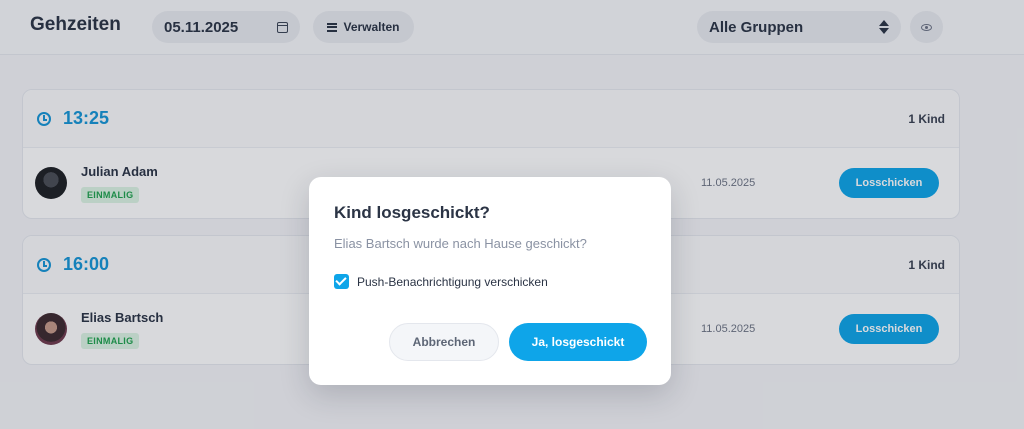  What do you see at coordinates (452, 282) in the screenshot?
I see `push-notification-label: Push-Benachrichtigung verschicken` at bounding box center [452, 282].